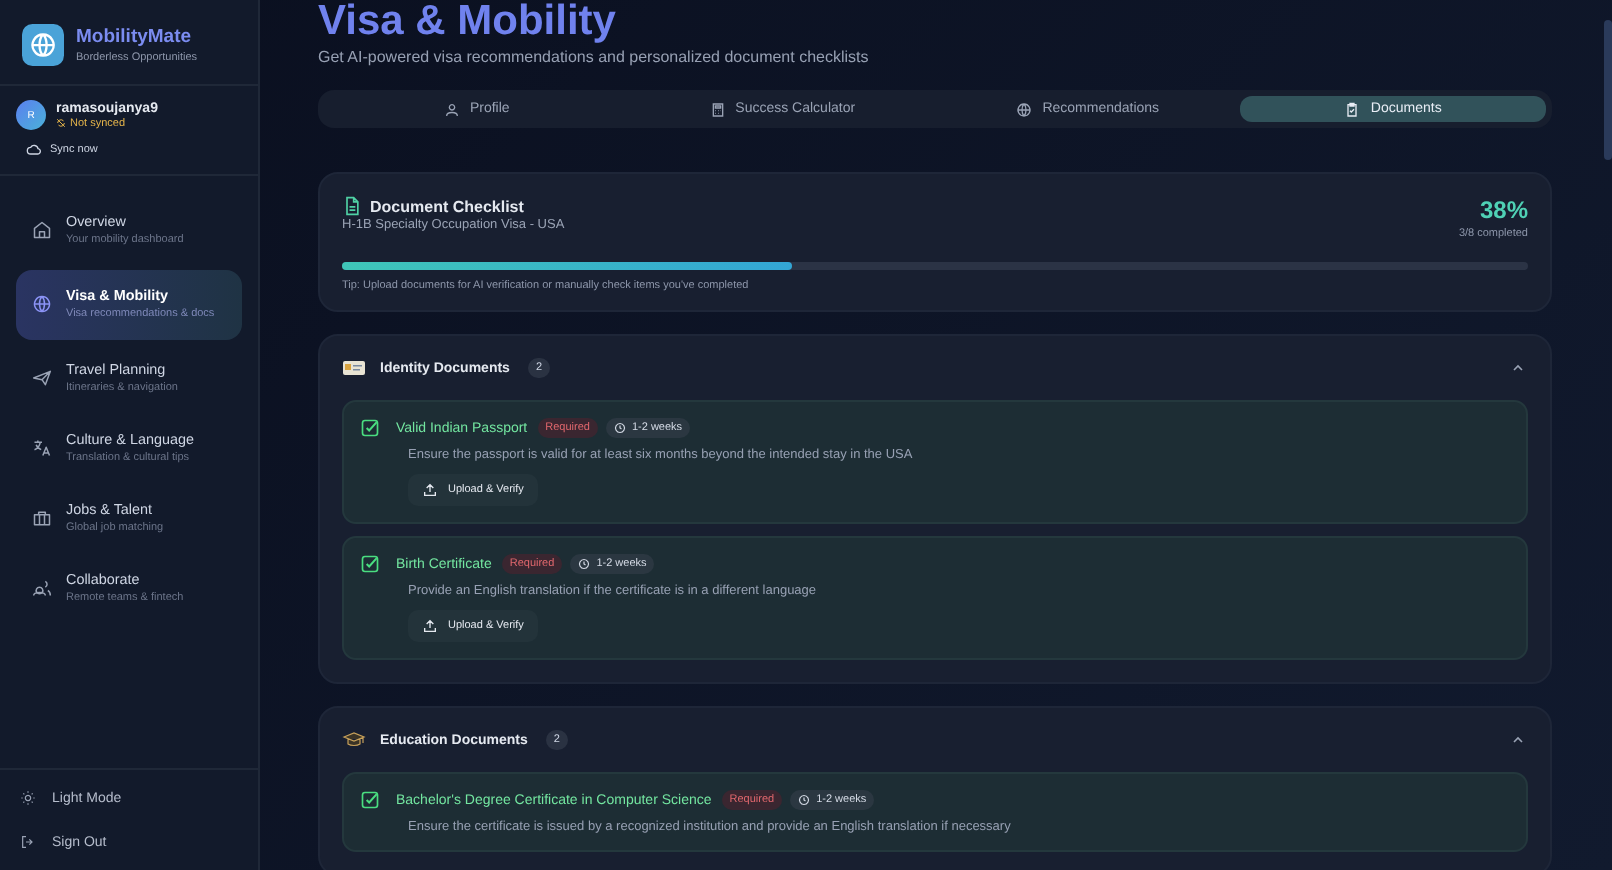  I want to click on sign-out-icon, so click(28, 842).